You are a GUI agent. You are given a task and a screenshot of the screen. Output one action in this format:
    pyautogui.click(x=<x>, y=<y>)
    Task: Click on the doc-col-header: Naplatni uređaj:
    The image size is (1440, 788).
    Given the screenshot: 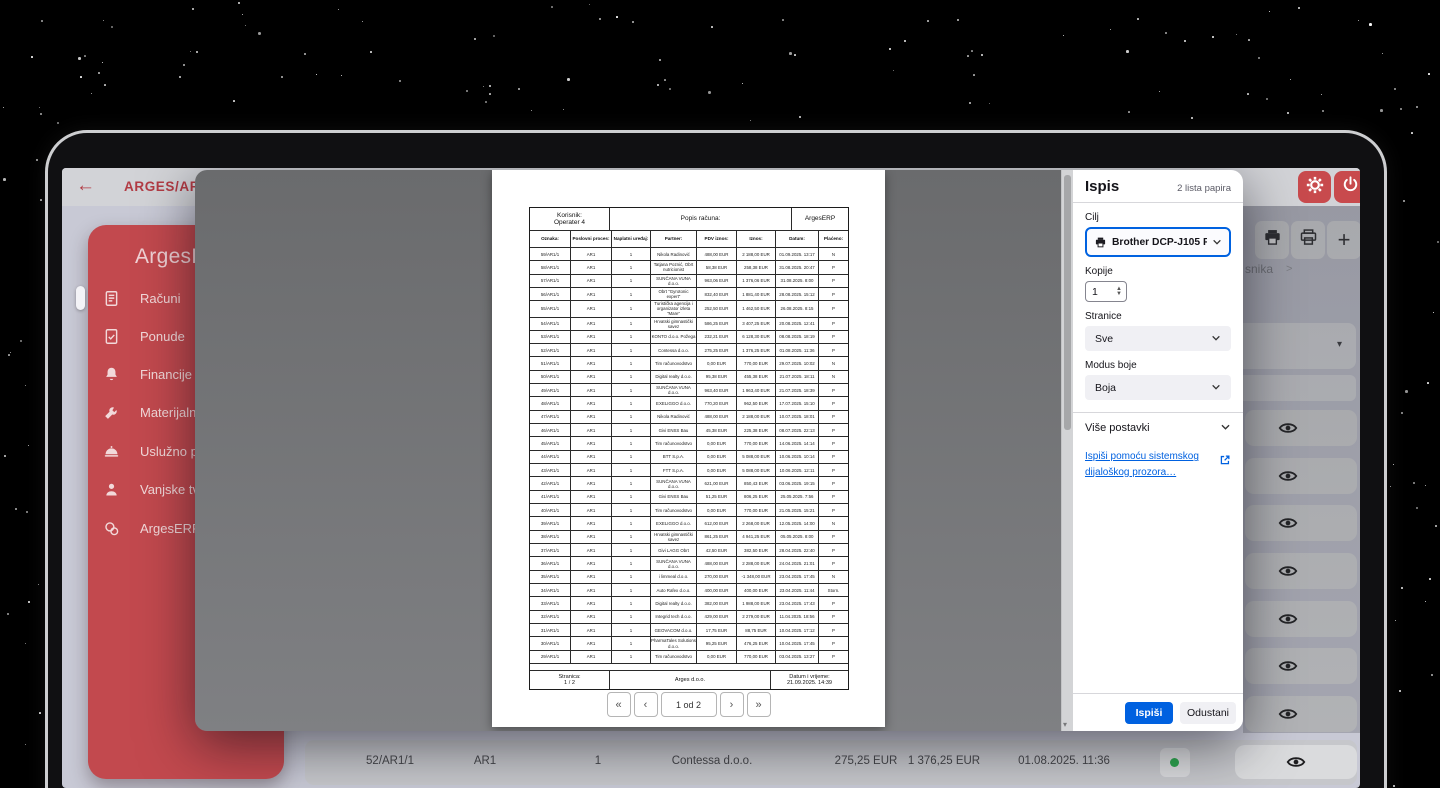 What is the action you would take?
    pyautogui.click(x=631, y=239)
    